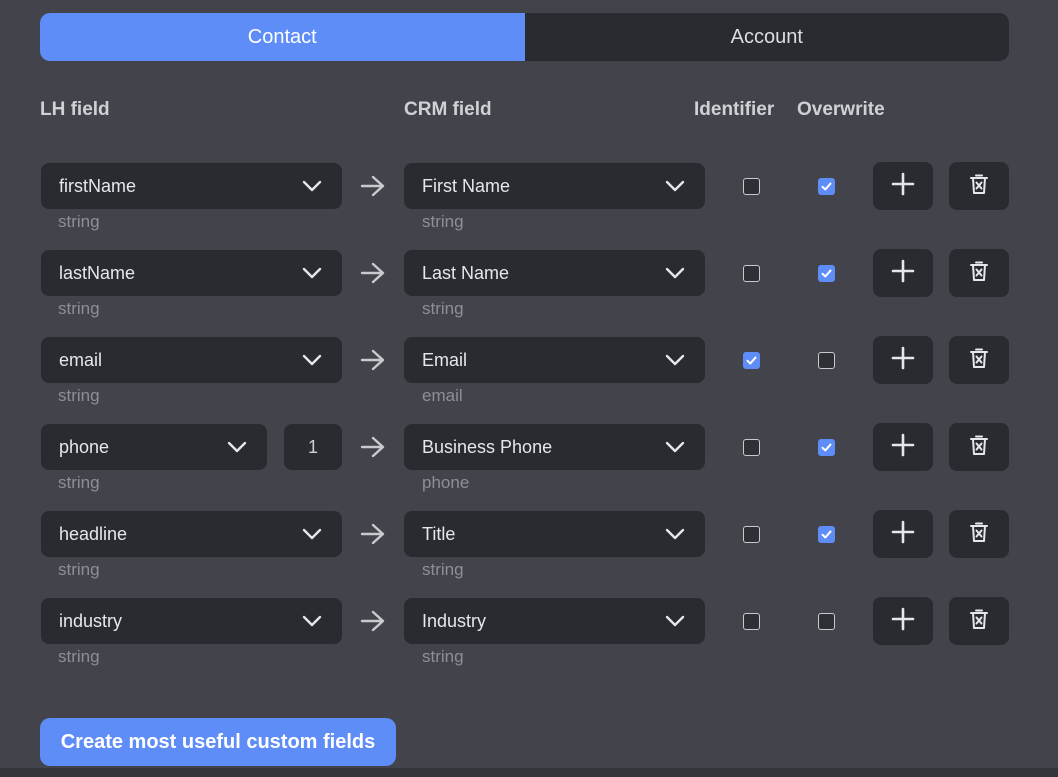  I want to click on crm-field-select: Email, so click(554, 360).